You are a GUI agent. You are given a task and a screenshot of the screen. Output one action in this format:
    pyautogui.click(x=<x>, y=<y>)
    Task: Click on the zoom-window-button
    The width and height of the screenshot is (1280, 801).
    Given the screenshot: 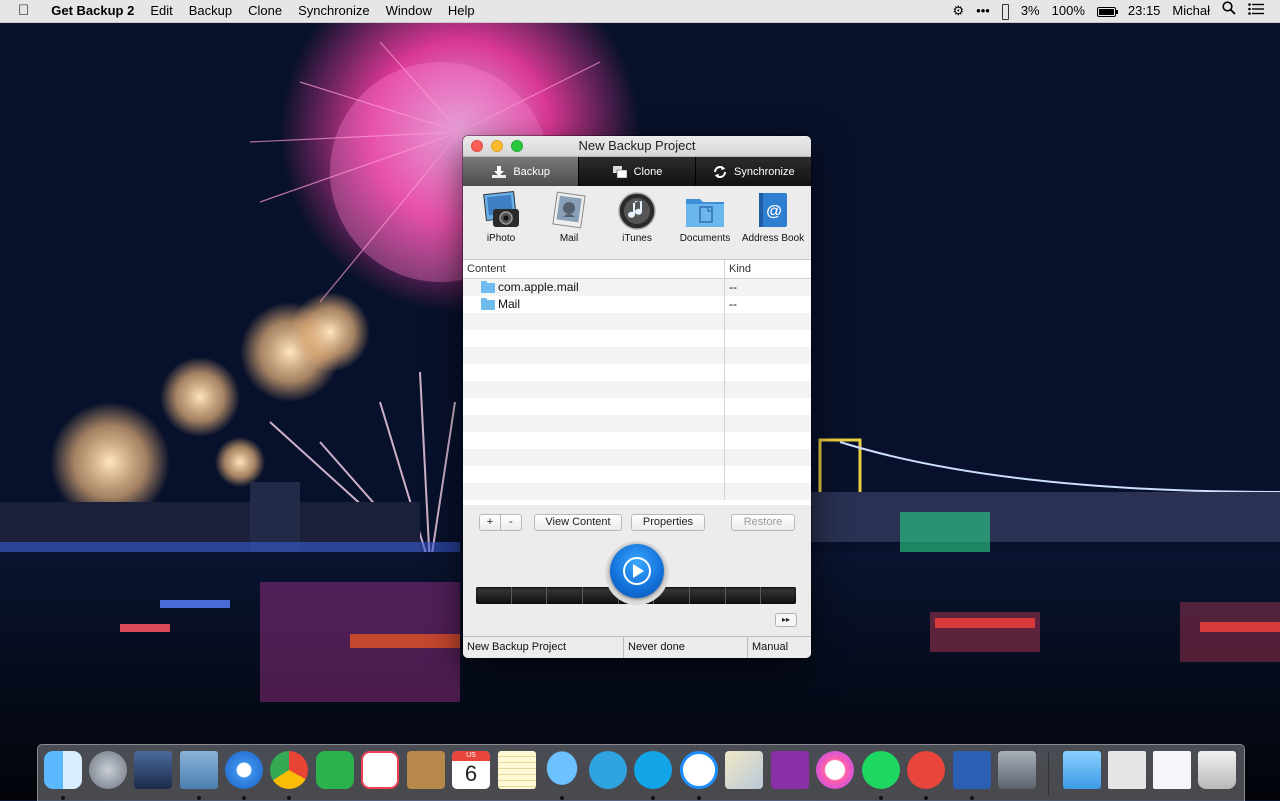 What is the action you would take?
    pyautogui.click(x=517, y=146)
    